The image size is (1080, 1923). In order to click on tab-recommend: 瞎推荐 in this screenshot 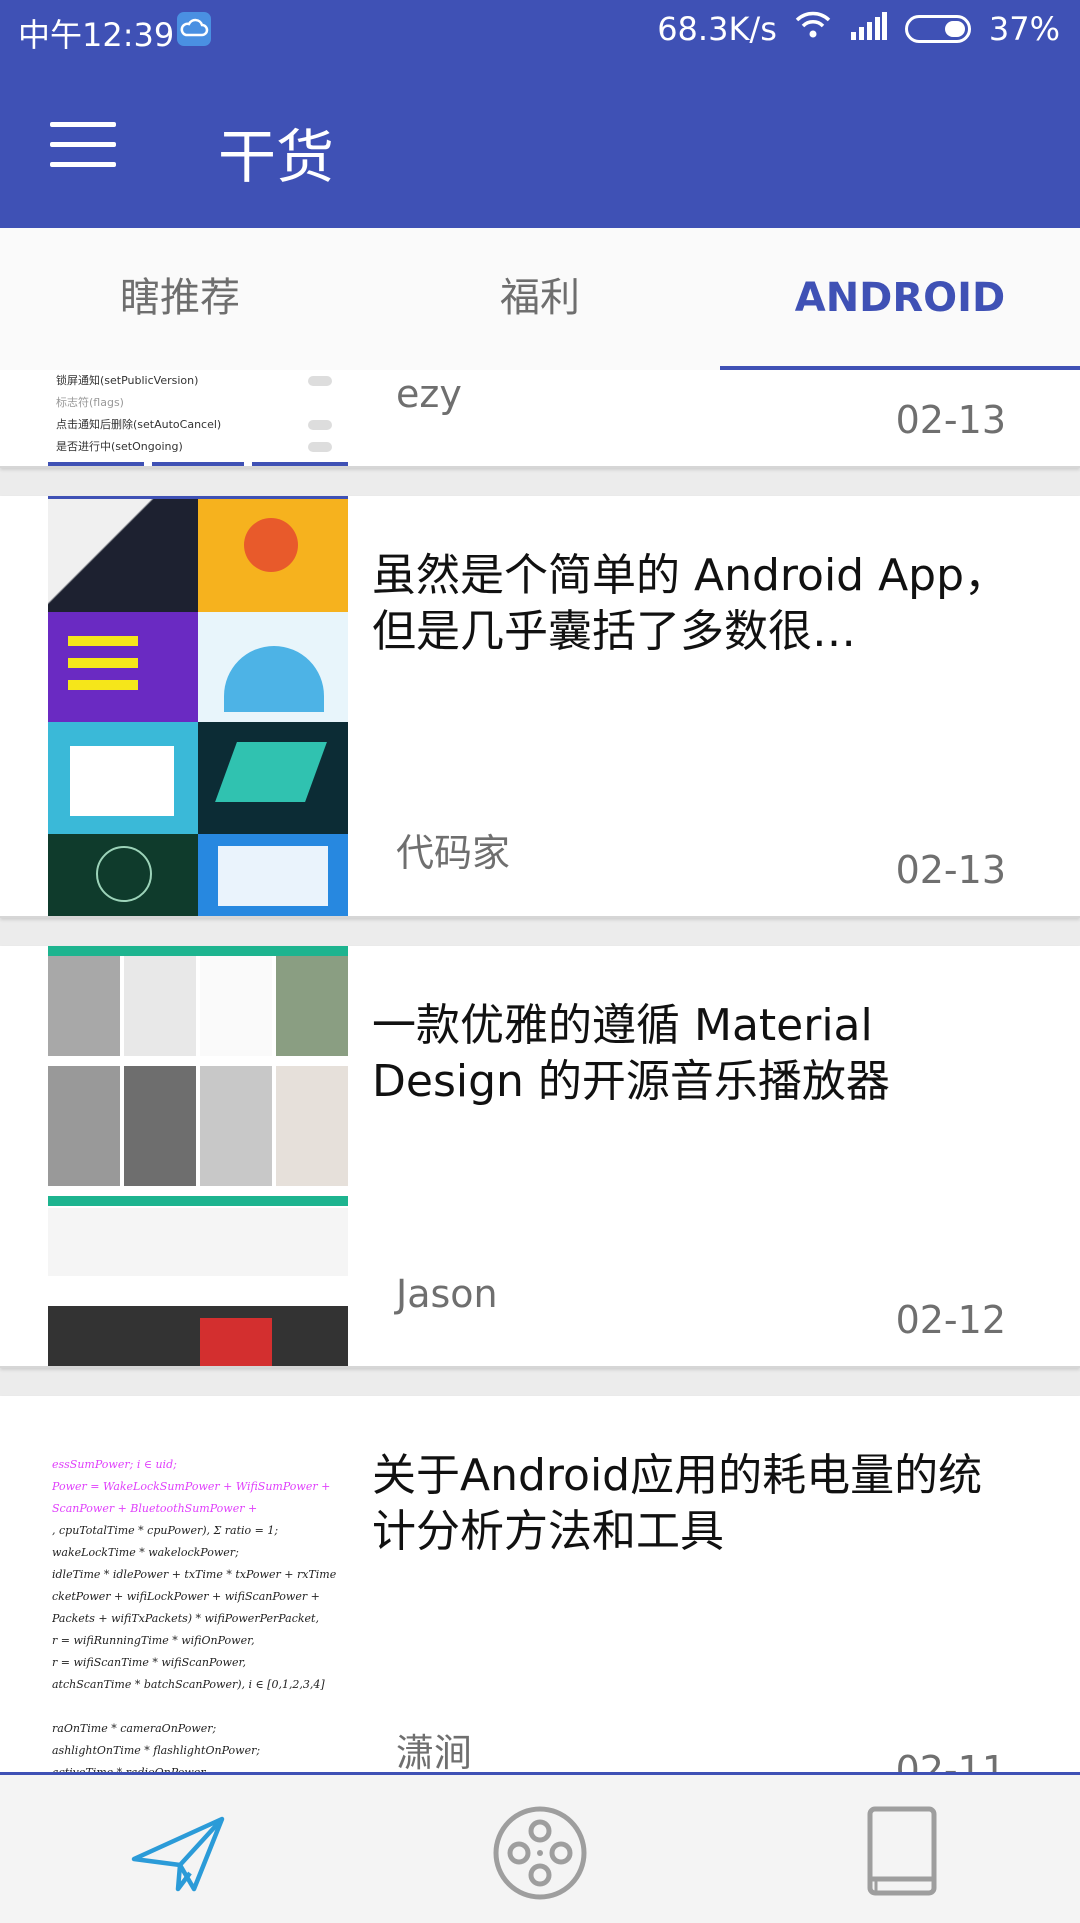, I will do `click(180, 299)`.